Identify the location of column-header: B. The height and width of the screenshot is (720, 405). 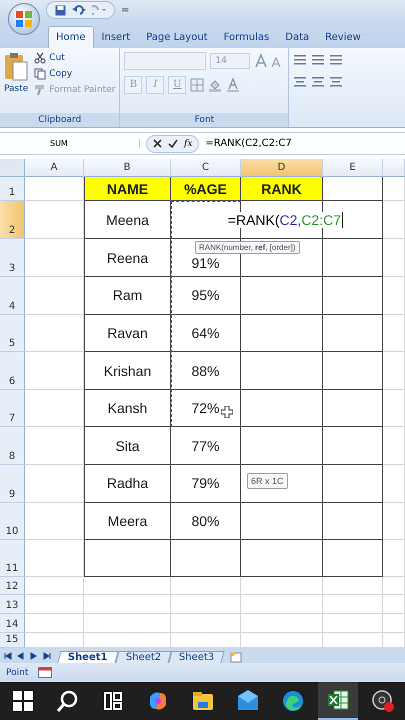
(127, 168).